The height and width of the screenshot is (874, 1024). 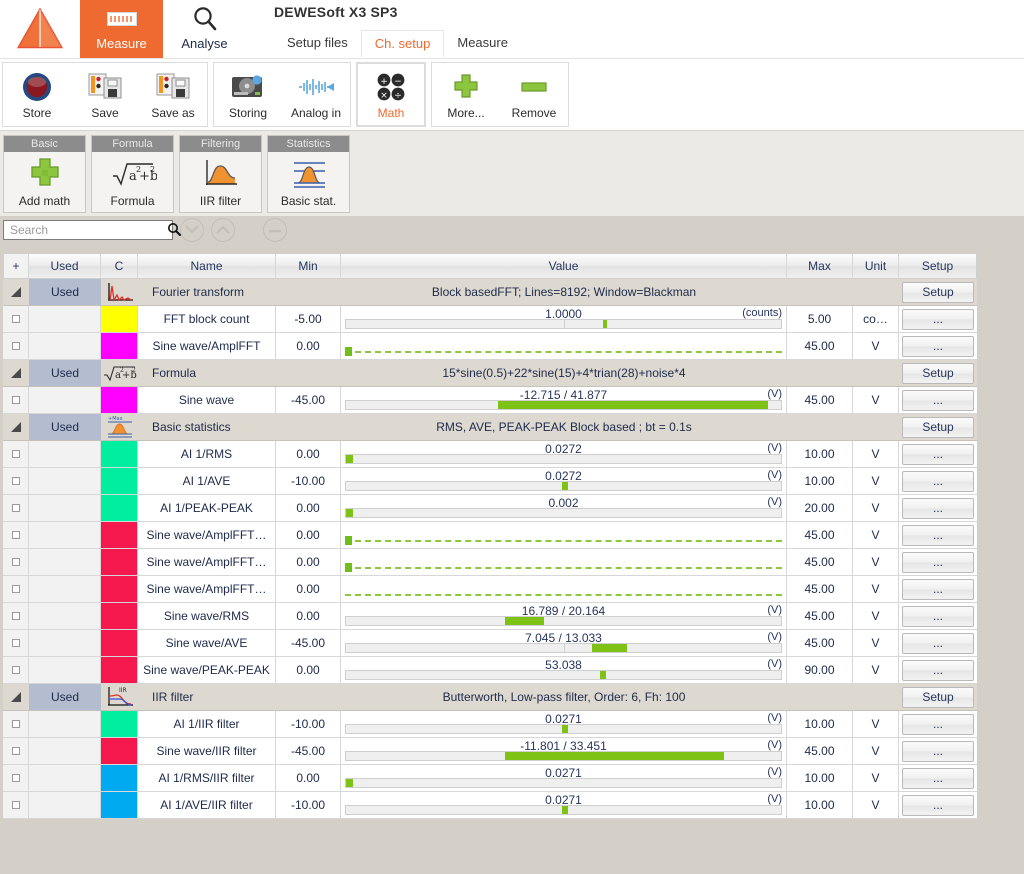 What do you see at coordinates (65, 266) in the screenshot?
I see `header-used: Used` at bounding box center [65, 266].